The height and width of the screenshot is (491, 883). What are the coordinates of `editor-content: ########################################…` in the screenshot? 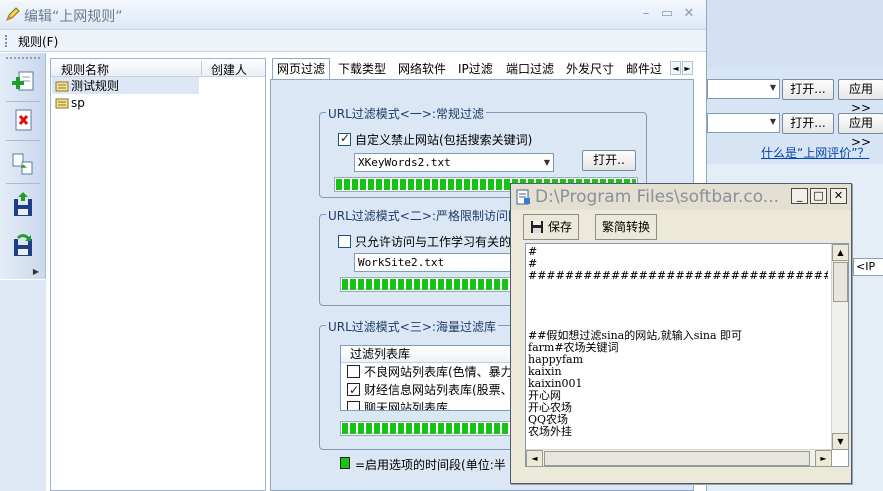 It's located at (678, 348).